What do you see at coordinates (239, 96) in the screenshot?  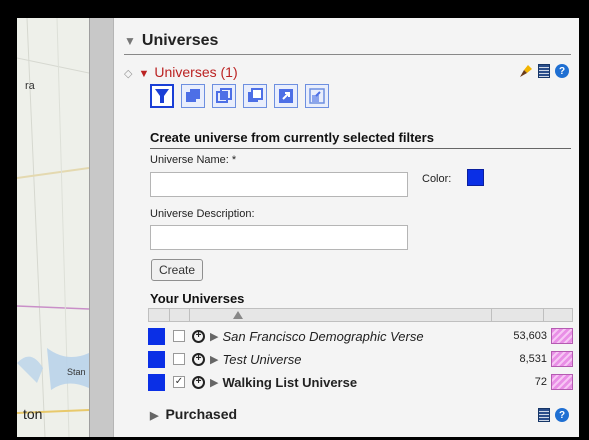 I see `universe-toolbar` at bounding box center [239, 96].